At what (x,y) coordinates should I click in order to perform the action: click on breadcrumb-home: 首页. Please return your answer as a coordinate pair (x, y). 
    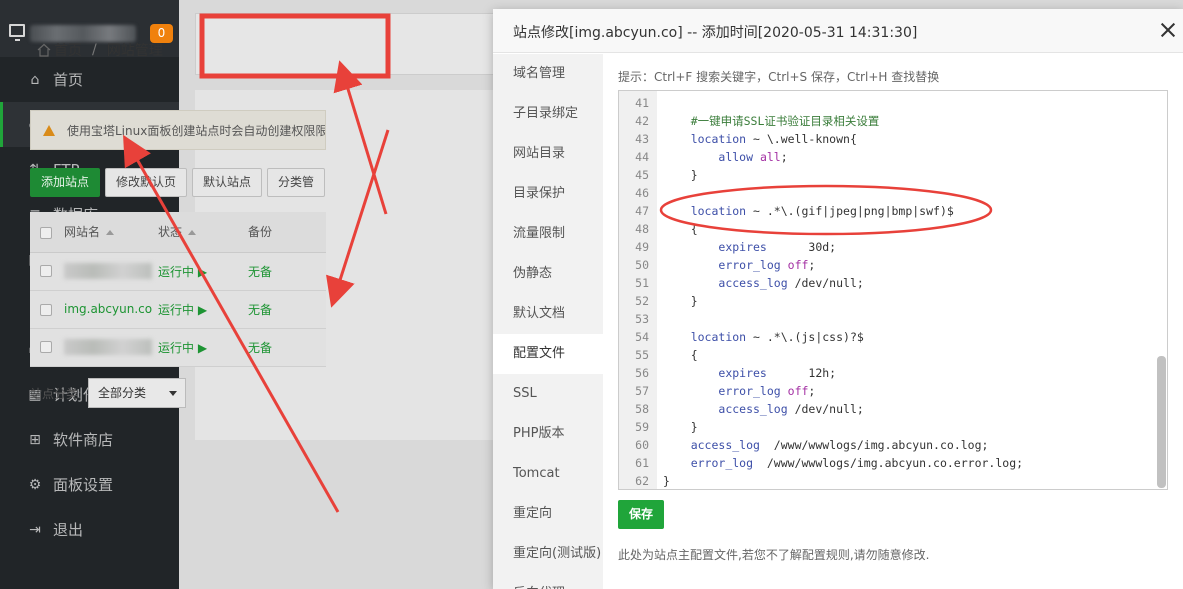
    Looking at the image, I should click on (68, 50).